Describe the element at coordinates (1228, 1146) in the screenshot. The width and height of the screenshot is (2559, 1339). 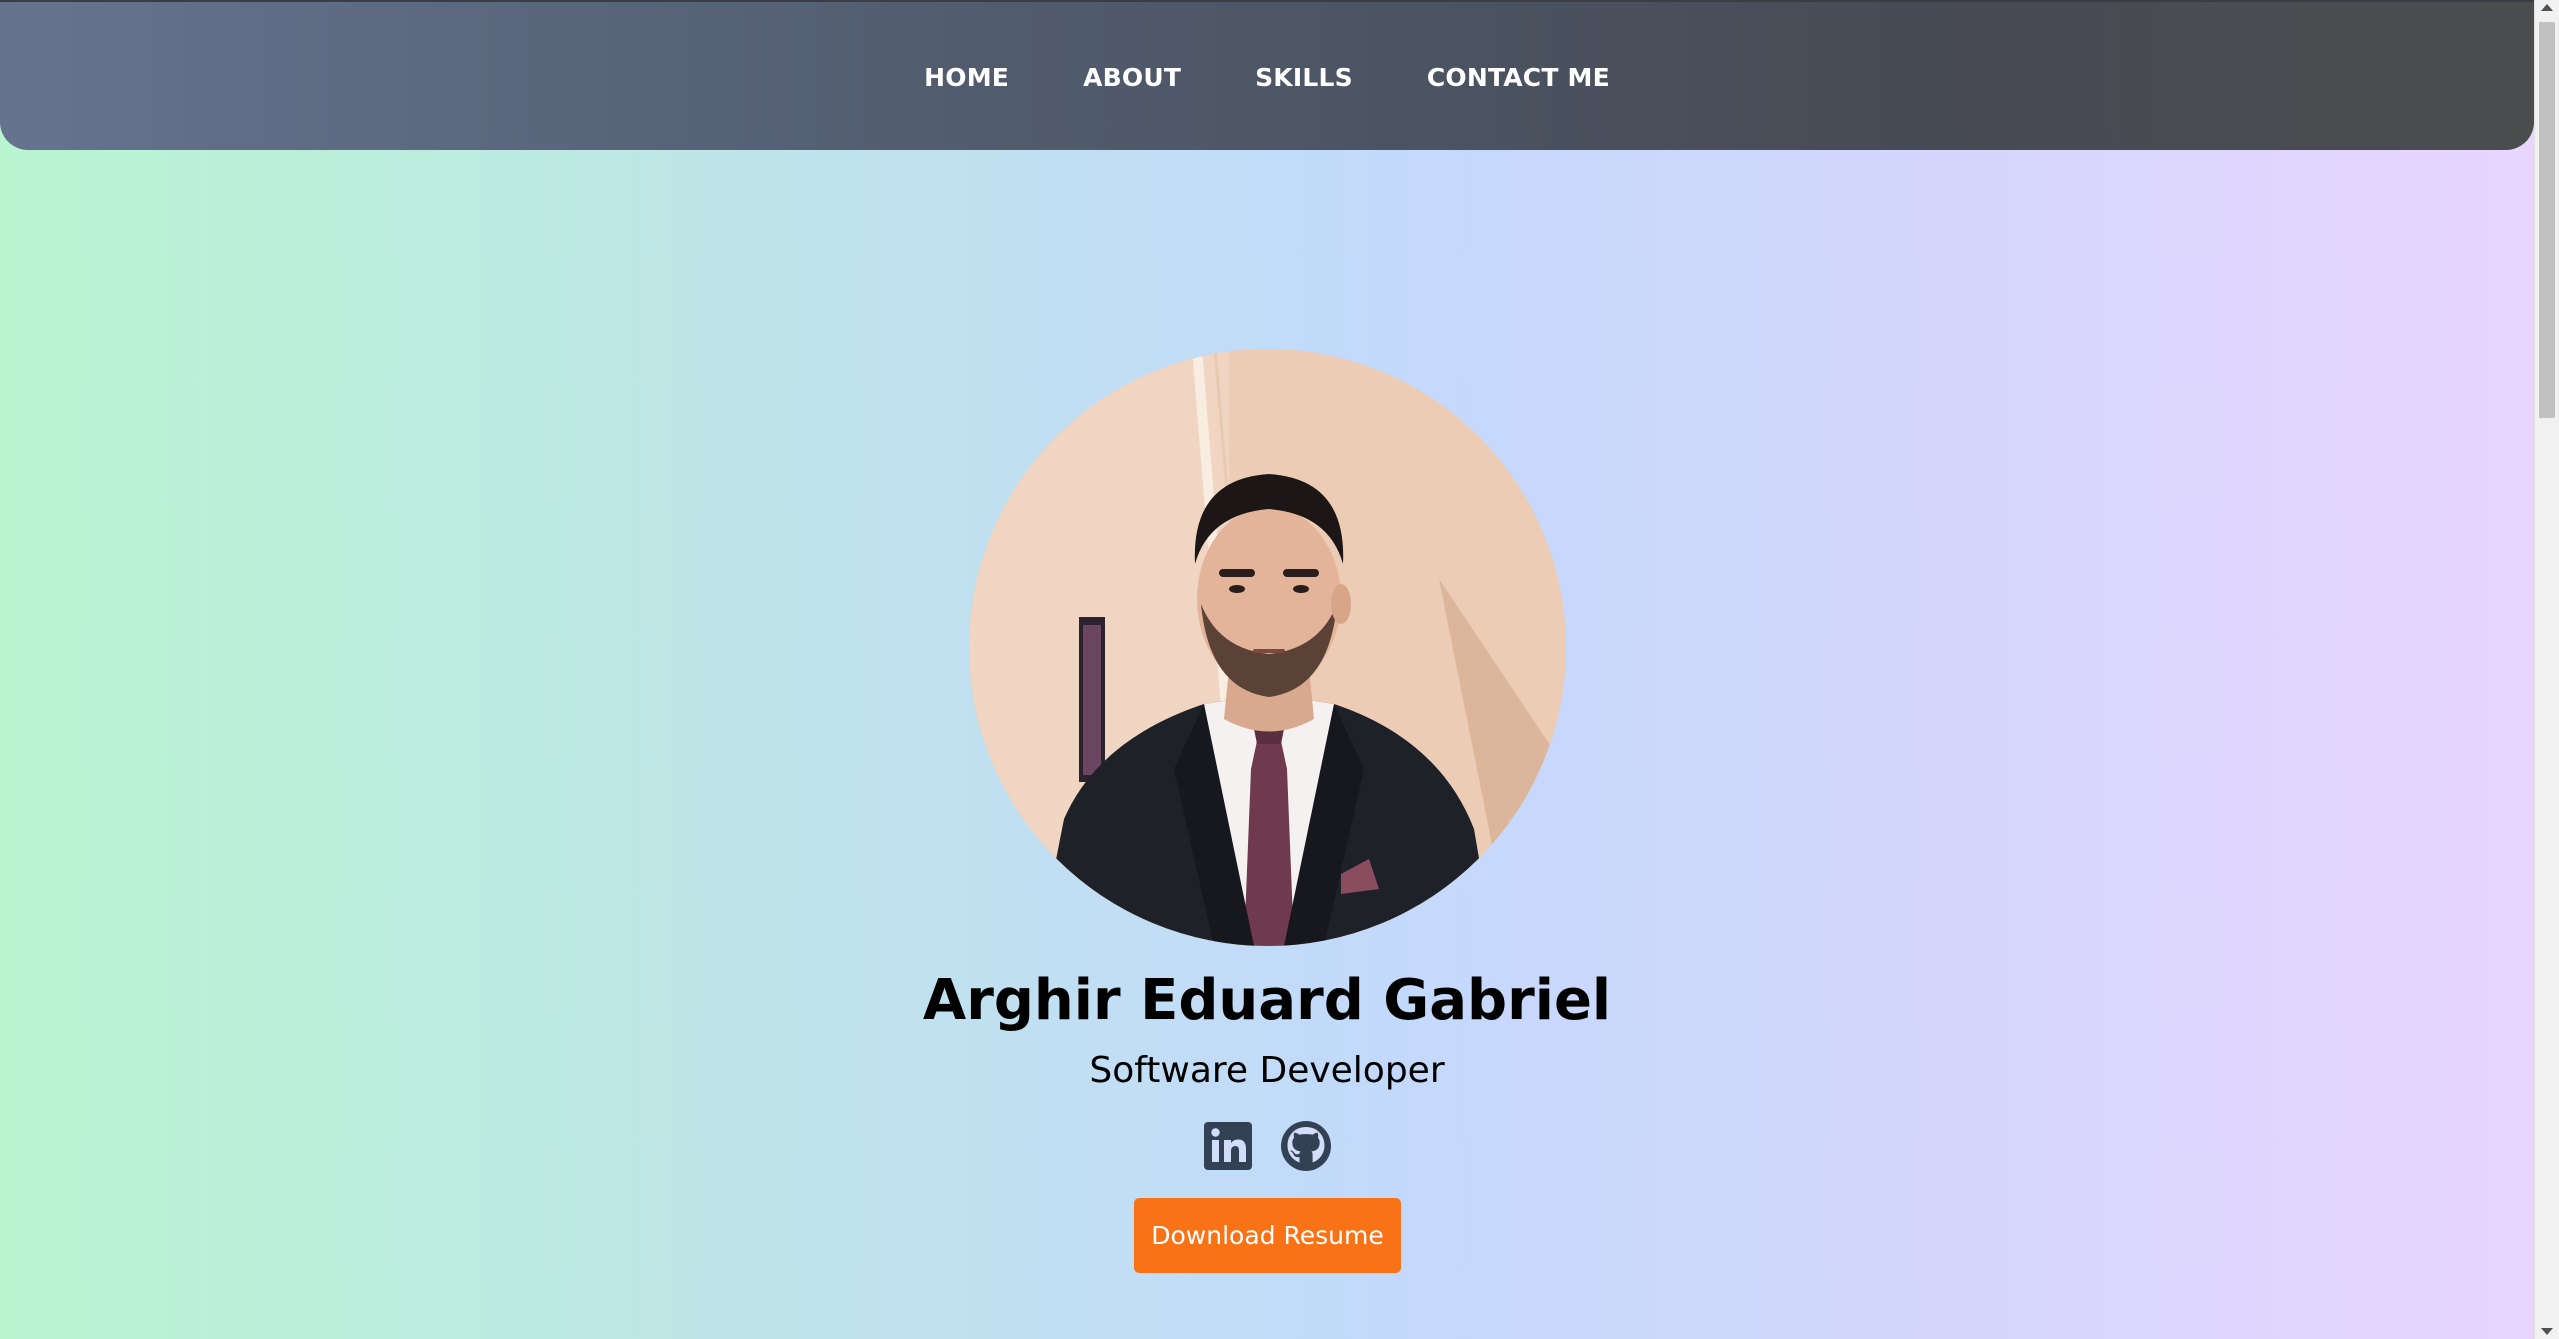
I see `linkedin-icon` at that location.